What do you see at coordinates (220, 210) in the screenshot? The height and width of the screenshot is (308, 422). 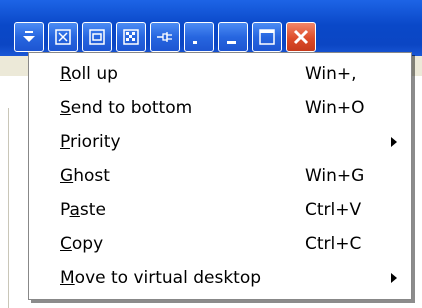 I see `menu-item-paste: Paste Ctrl+V` at bounding box center [220, 210].